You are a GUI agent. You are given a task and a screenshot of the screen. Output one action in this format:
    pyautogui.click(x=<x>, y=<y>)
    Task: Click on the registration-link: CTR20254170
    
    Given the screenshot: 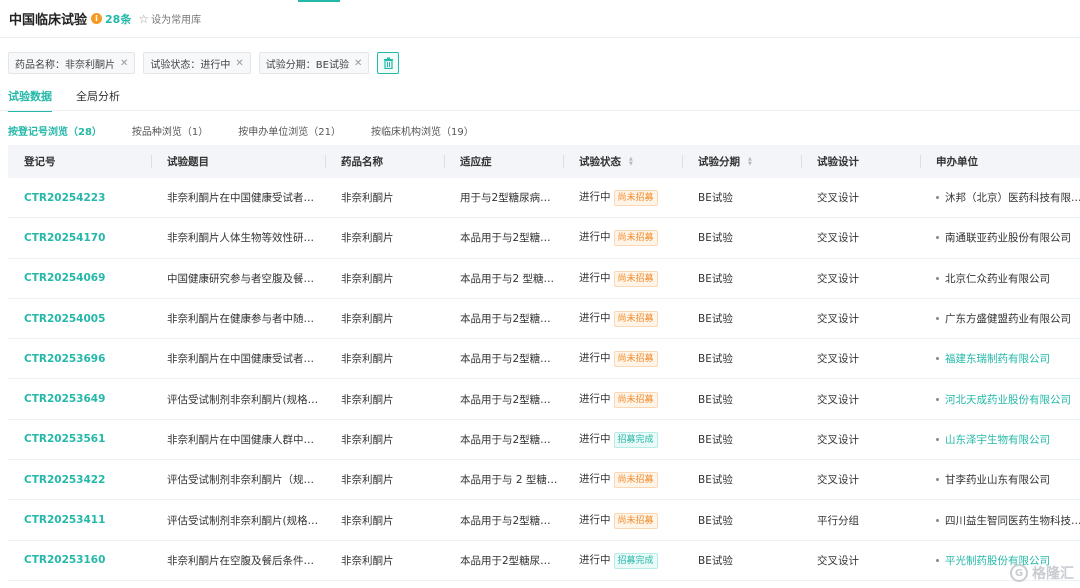 What is the action you would take?
    pyautogui.click(x=64, y=238)
    